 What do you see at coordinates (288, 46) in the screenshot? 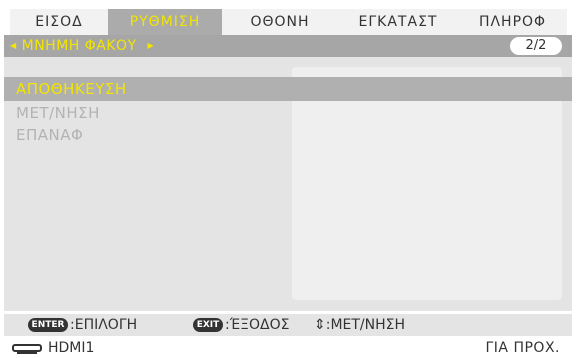
I see `submenu-bar: ◀ ΜΝΗΜΗ ΦΑΚΟΥ ▶ 2/2` at bounding box center [288, 46].